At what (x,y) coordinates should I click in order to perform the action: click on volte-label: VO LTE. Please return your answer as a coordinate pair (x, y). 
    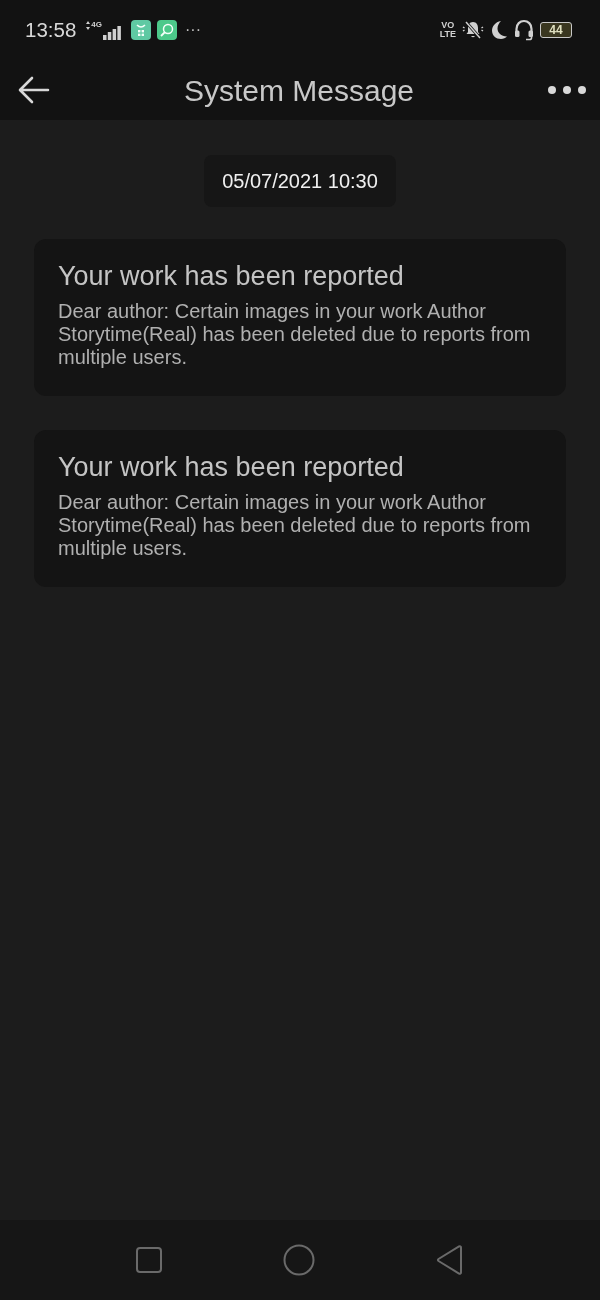
    Looking at the image, I should click on (447, 30).